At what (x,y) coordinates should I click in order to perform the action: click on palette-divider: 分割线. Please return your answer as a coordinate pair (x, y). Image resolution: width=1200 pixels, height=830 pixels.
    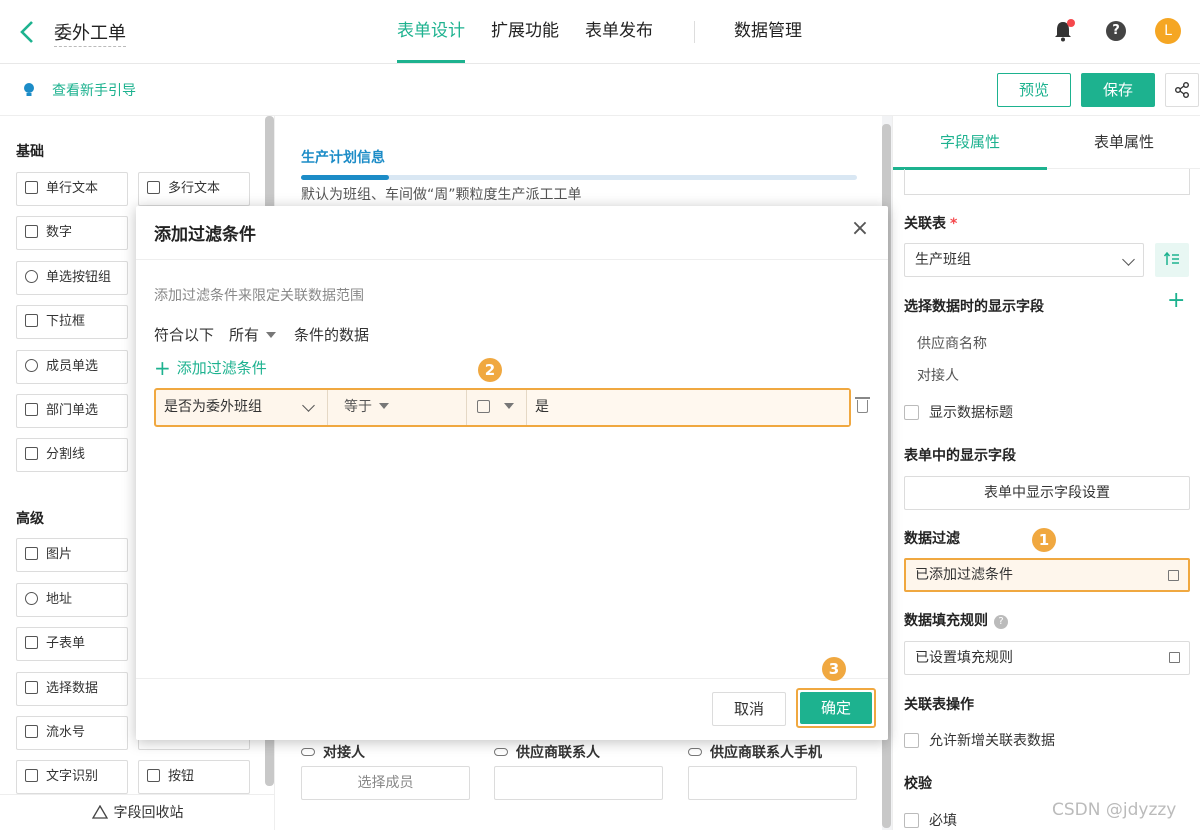
    Looking at the image, I should click on (72, 455).